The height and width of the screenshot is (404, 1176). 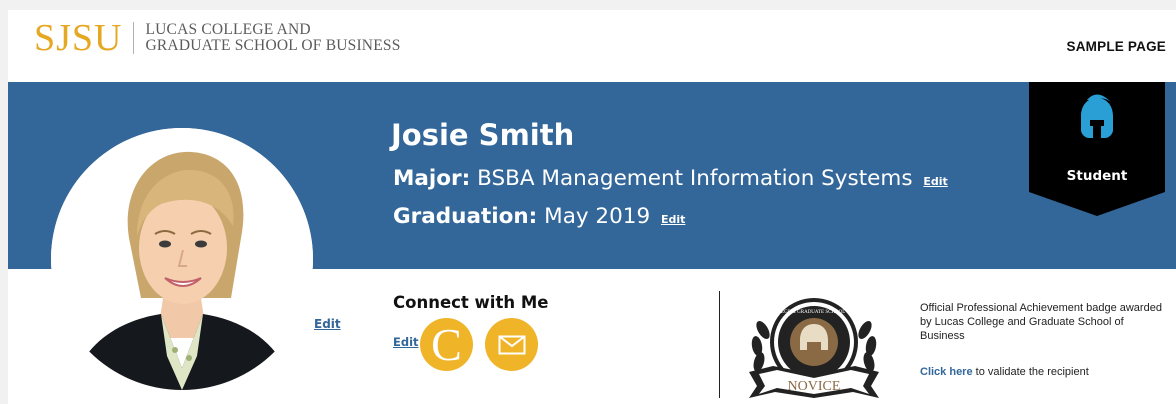 I want to click on student-label: Student, so click(x=1097, y=176).